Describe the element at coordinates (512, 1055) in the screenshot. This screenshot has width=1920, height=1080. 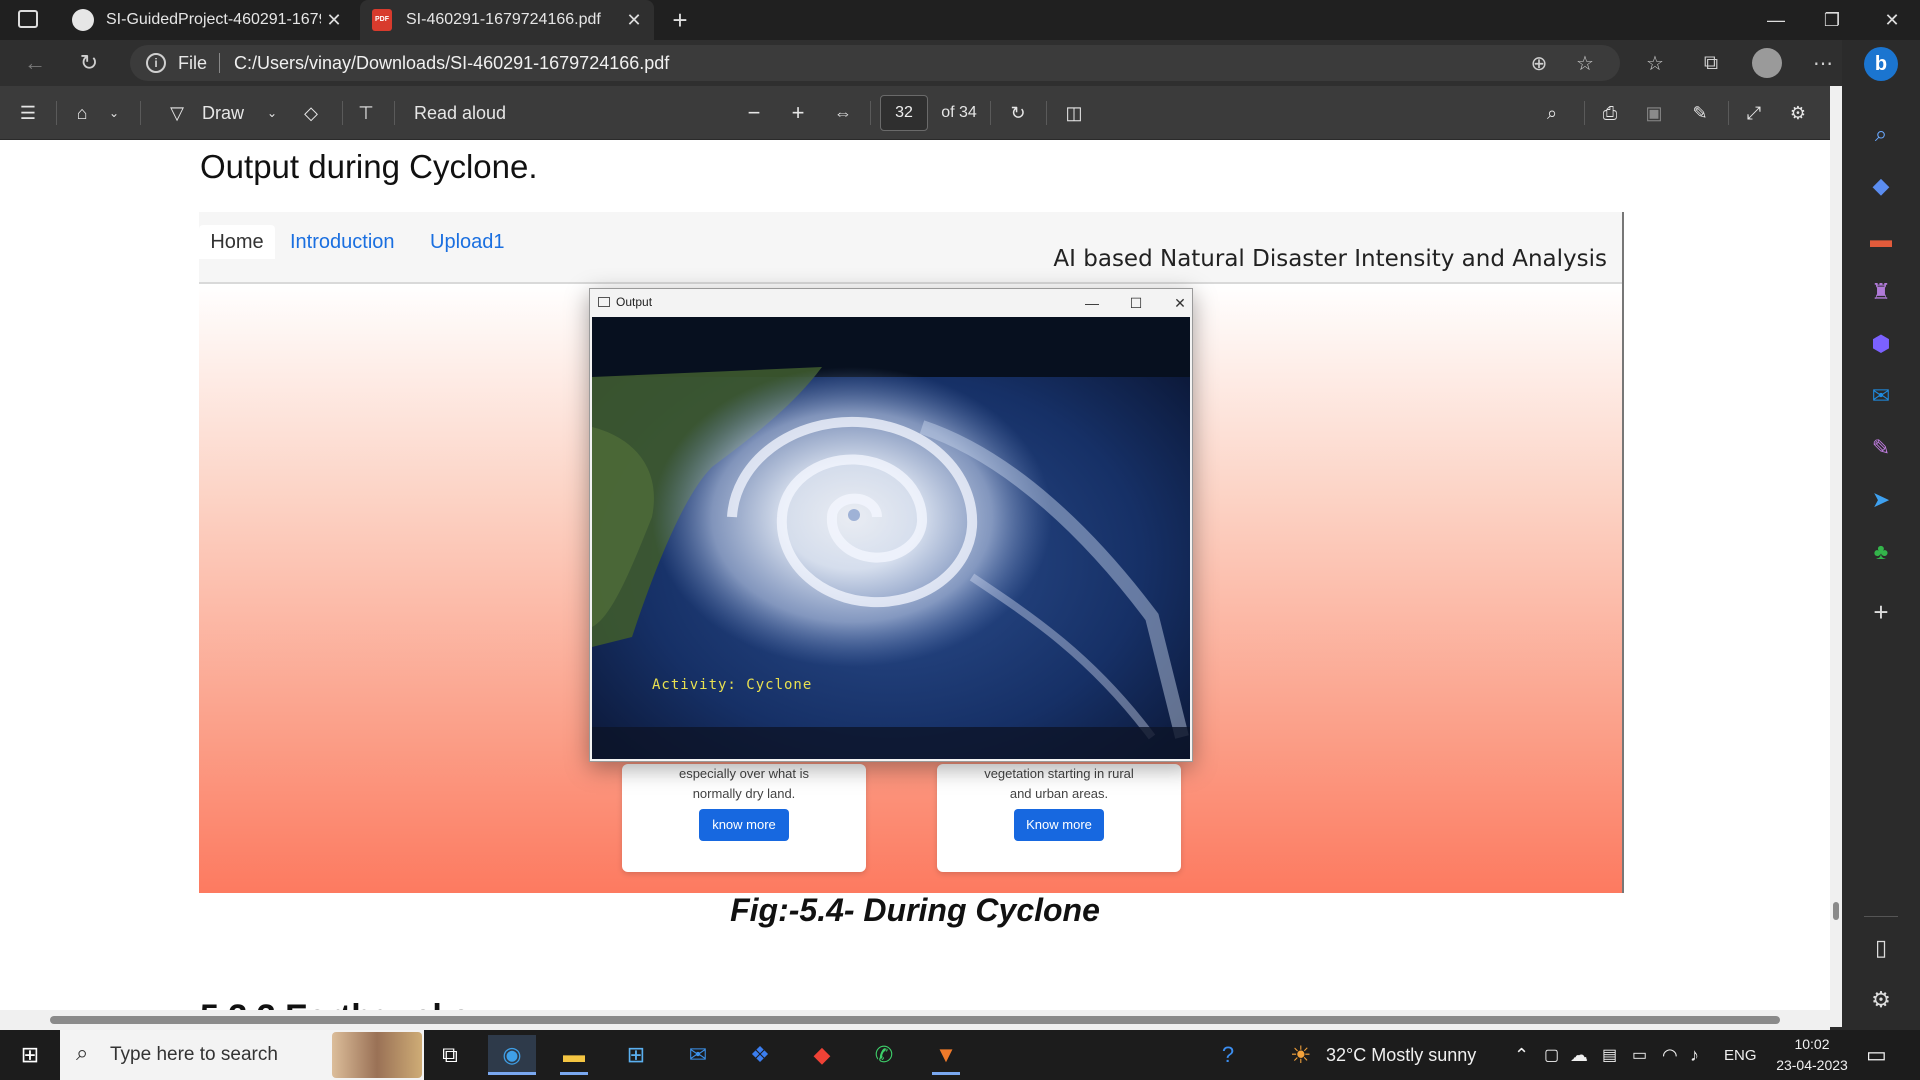
I see `edge-browser-icon: ◉` at that location.